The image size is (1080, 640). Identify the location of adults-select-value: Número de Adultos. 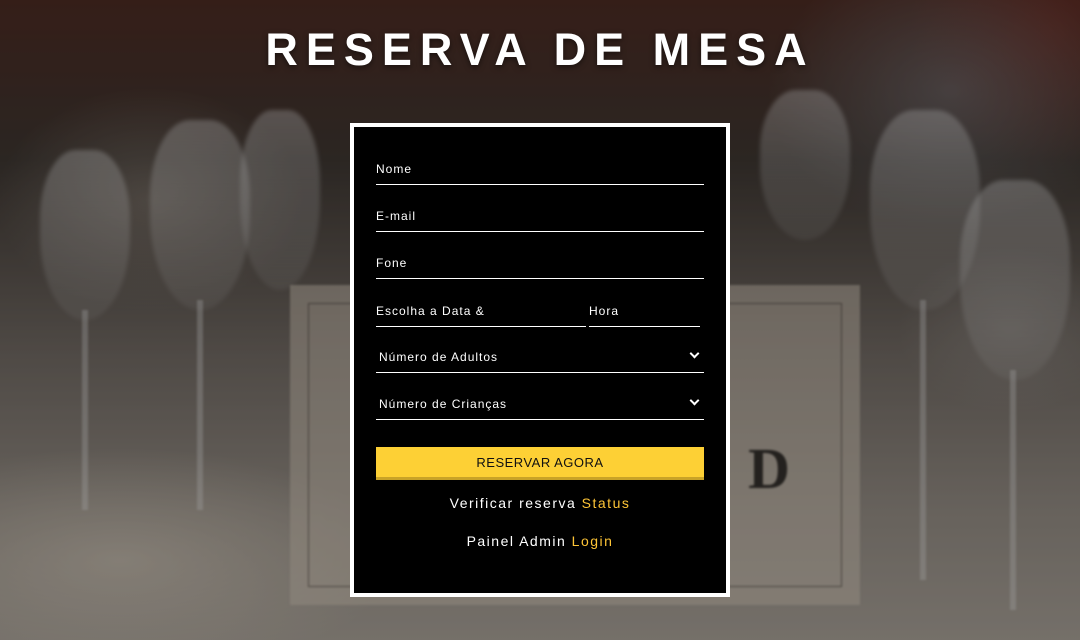
(439, 356).